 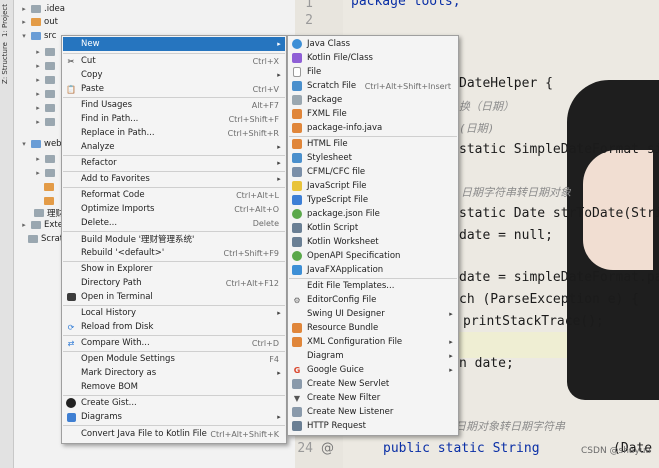 I want to click on code-line: package tools;, so click(x=406, y=4).